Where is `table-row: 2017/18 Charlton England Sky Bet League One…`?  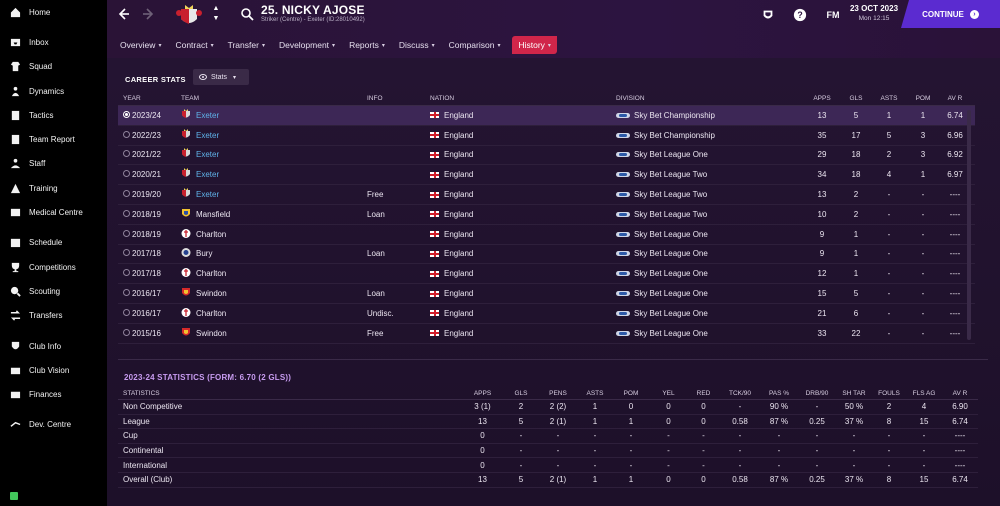
table-row: 2017/18 Charlton England Sky Bet League One… is located at coordinates (546, 274).